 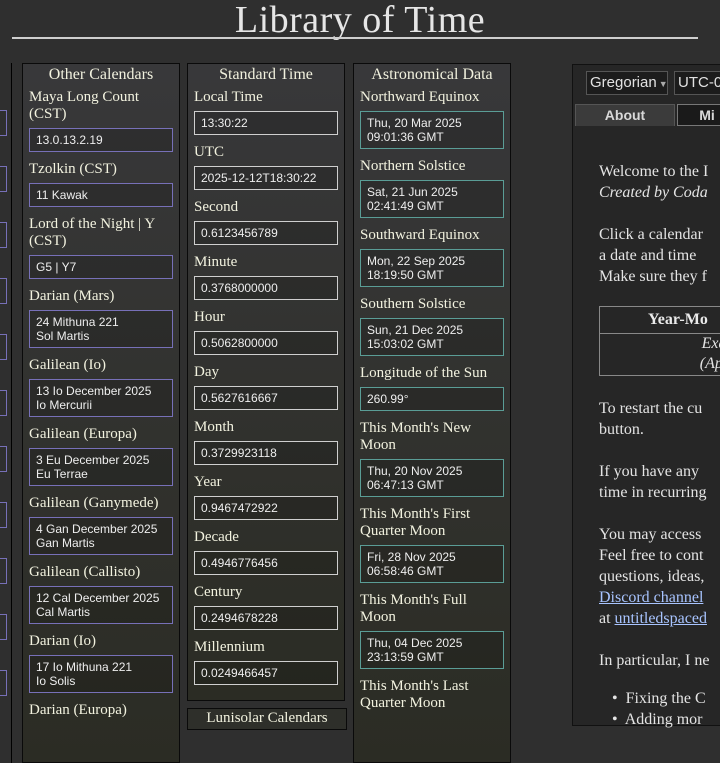 What do you see at coordinates (266, 123) in the screenshot?
I see `value-box: 13:30:22` at bounding box center [266, 123].